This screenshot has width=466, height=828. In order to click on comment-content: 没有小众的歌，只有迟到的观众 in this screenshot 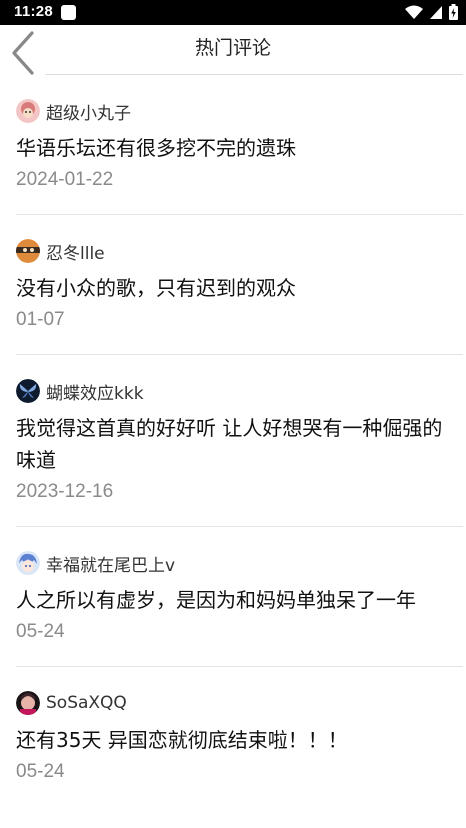, I will do `click(156, 288)`.